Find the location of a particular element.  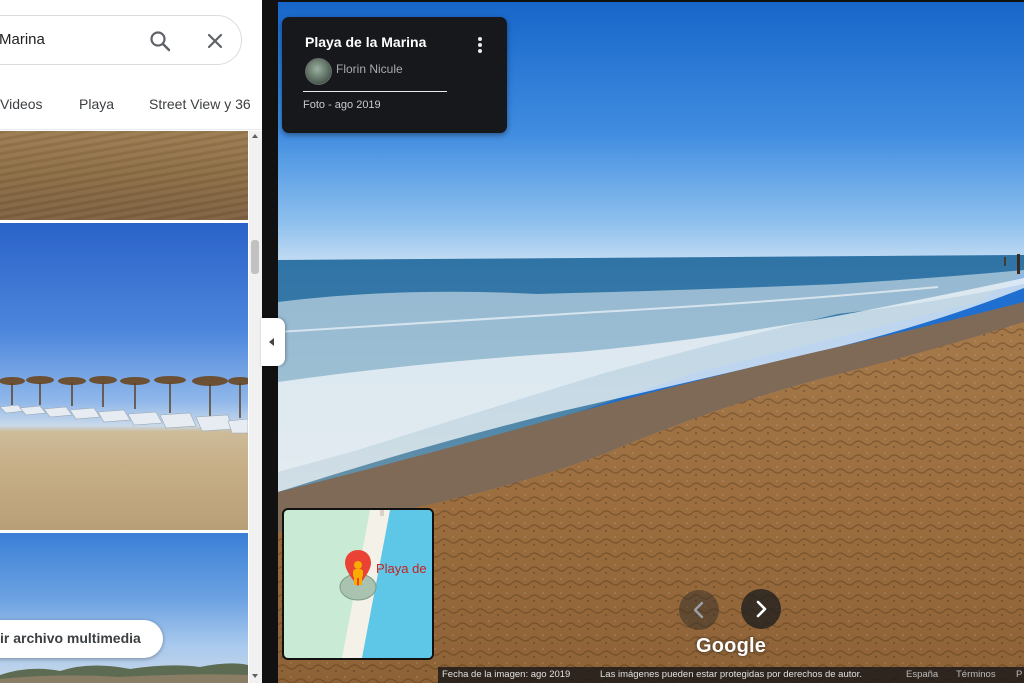

place-title: Playa de la Marina is located at coordinates (365, 42).